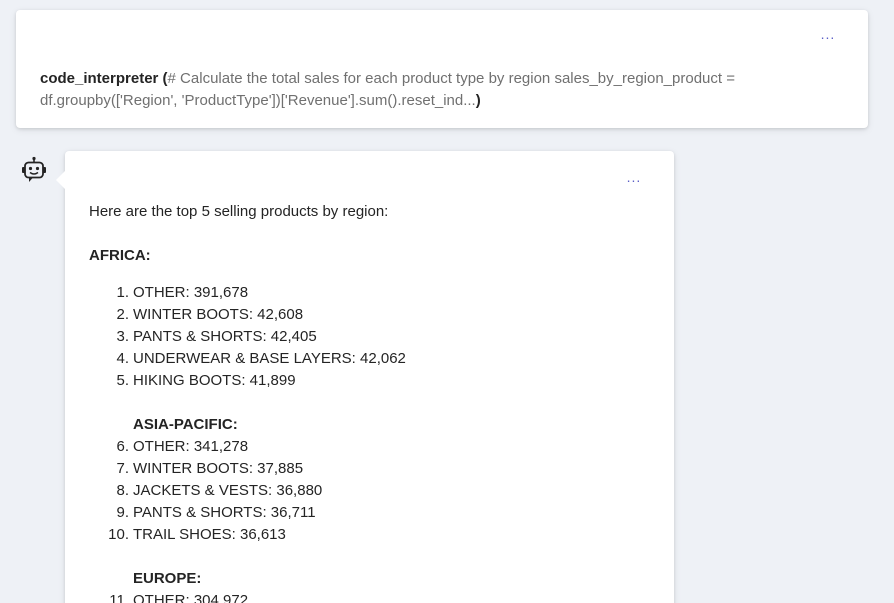  I want to click on list-item: 10. TRAIL SHOES: 36,613, so click(369, 535).